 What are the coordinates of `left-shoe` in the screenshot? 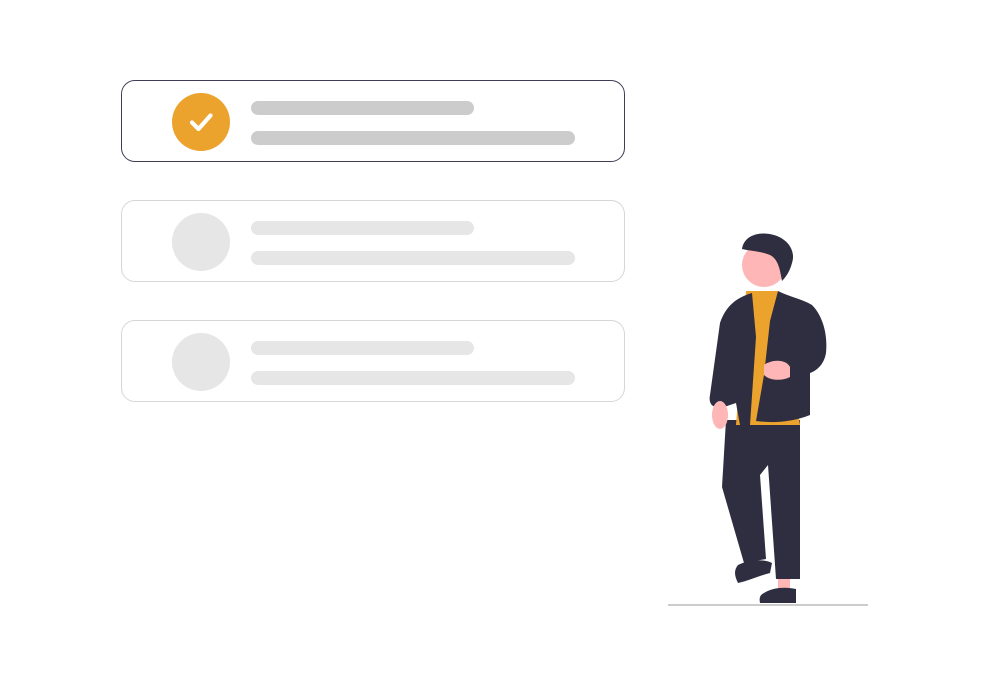 It's located at (753, 571).